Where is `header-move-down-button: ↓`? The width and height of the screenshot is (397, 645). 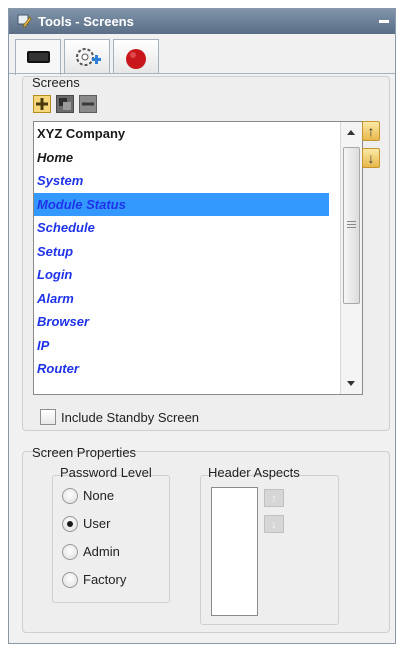
header-move-down-button: ↓ is located at coordinates (274, 524).